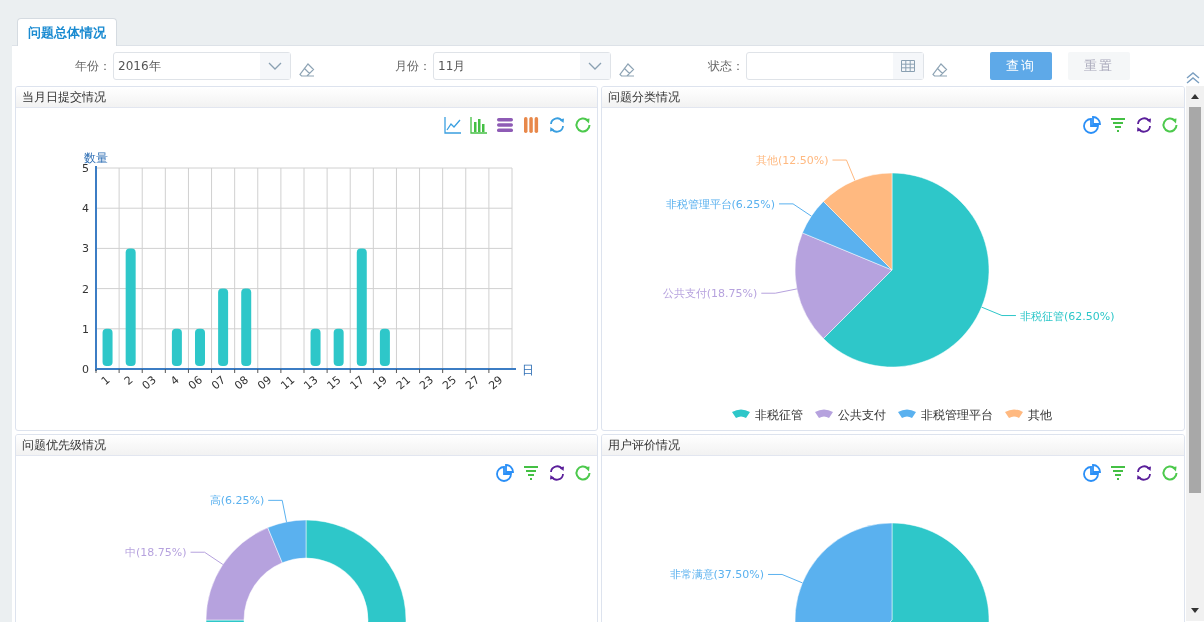 The width and height of the screenshot is (1204, 622). Describe the element at coordinates (156, 553) in the screenshot. I see `data-label: 中(18.75%)` at that location.